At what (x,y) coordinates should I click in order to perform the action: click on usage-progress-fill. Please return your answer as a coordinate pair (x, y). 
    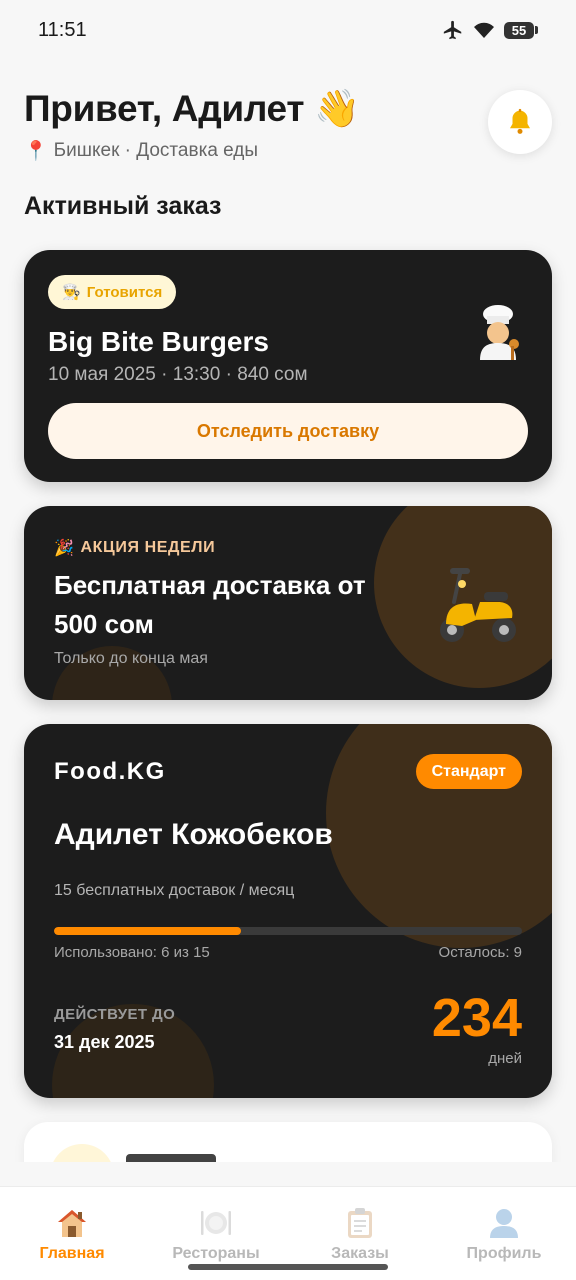
    Looking at the image, I should click on (148, 931).